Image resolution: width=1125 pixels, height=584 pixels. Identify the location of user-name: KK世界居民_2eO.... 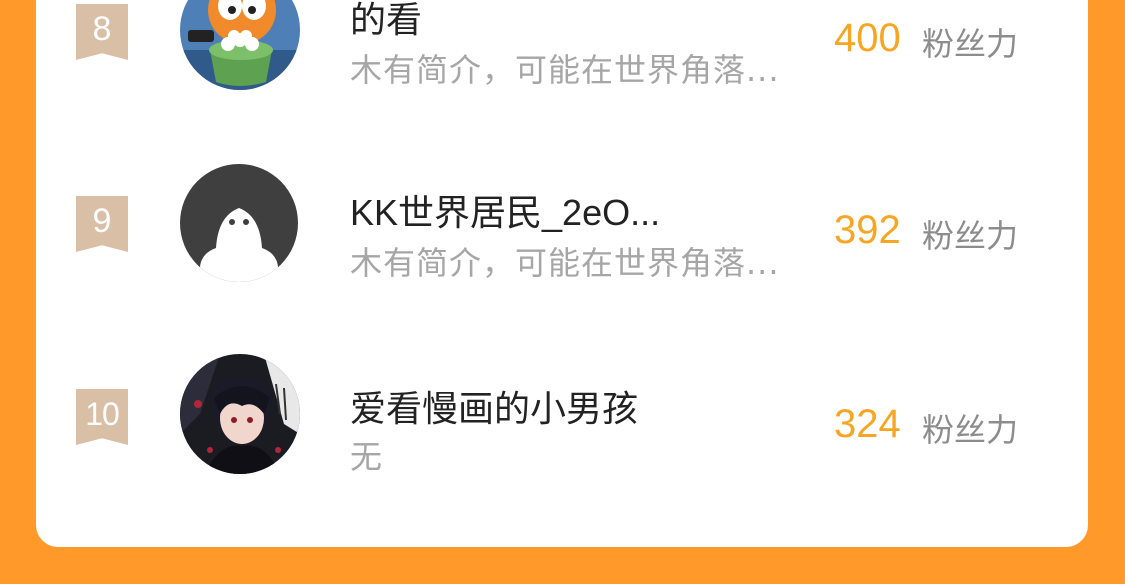
(505, 210).